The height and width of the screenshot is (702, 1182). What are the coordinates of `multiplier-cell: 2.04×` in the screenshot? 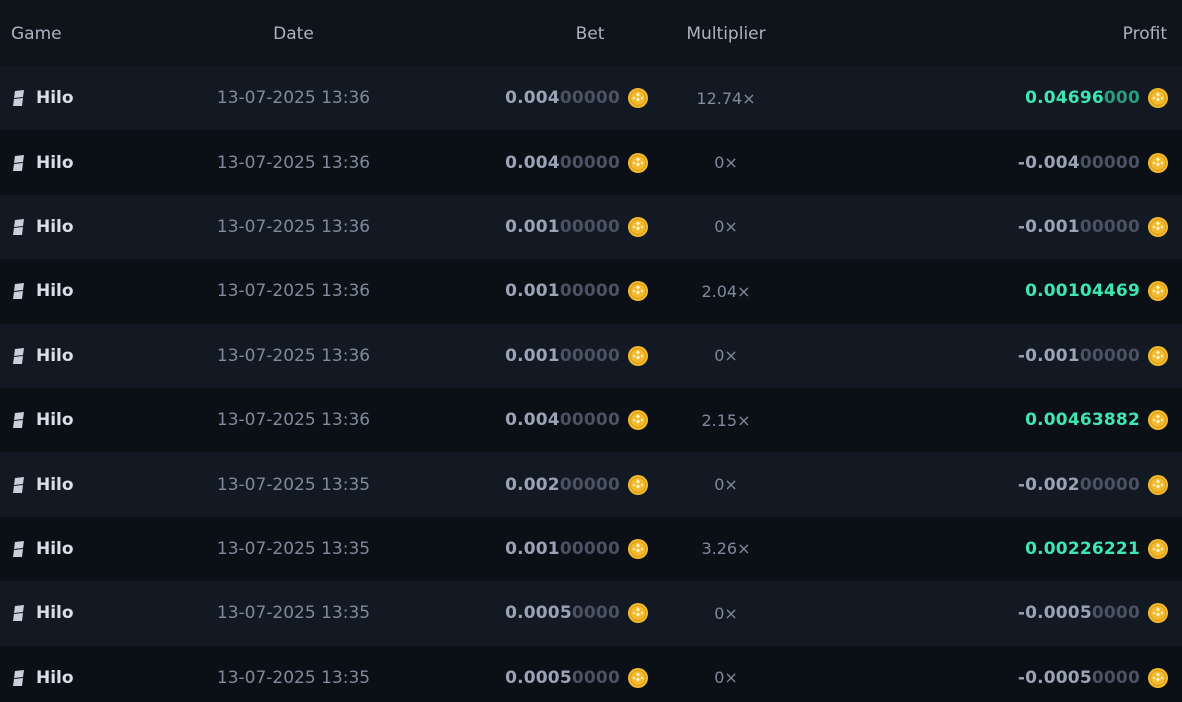 It's located at (726, 291).